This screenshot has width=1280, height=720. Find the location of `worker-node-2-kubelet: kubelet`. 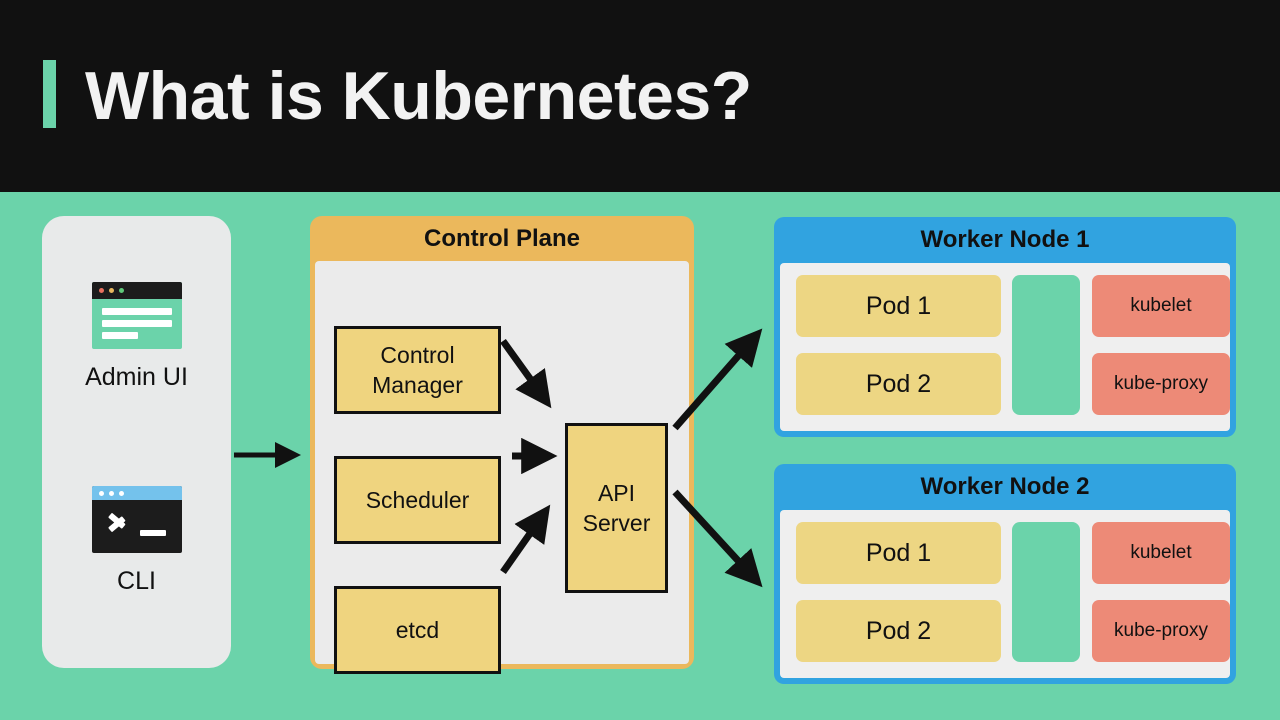

worker-node-2-kubelet: kubelet is located at coordinates (1161, 553).